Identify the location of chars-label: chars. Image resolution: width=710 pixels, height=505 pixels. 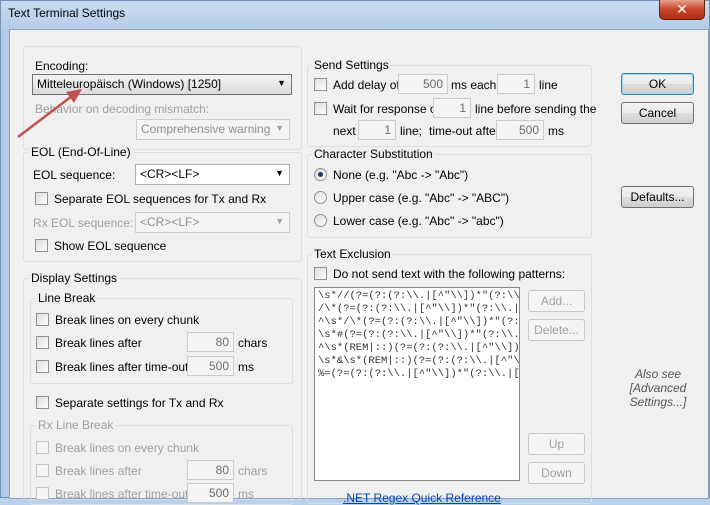
(253, 343).